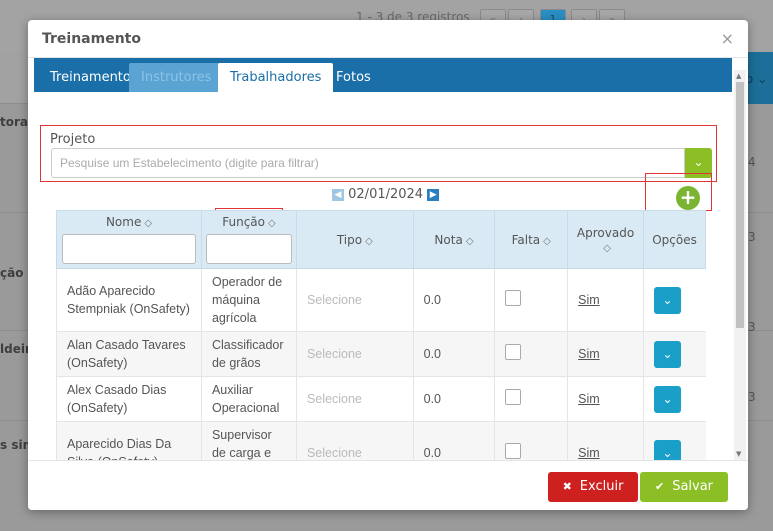 The image size is (773, 531). I want to click on cell-nome: Alex Casado Dias (OnSafety), so click(129, 399).